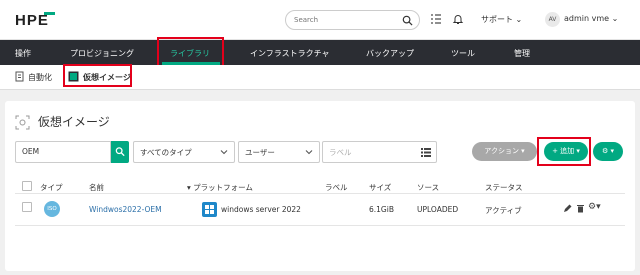 This screenshot has width=640, height=275. What do you see at coordinates (74, 122) in the screenshot?
I see `page-title: 仮想イメージ` at bounding box center [74, 122].